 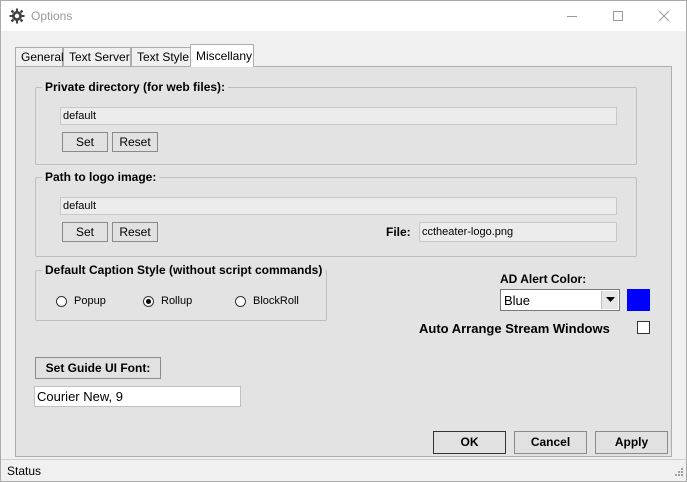 I want to click on title-bar: Options, so click(x=343, y=16).